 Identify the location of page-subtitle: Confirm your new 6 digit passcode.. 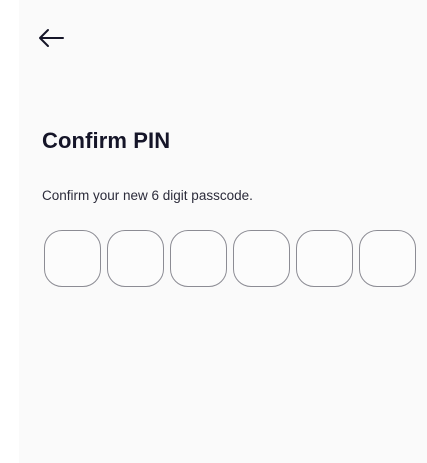
(147, 195).